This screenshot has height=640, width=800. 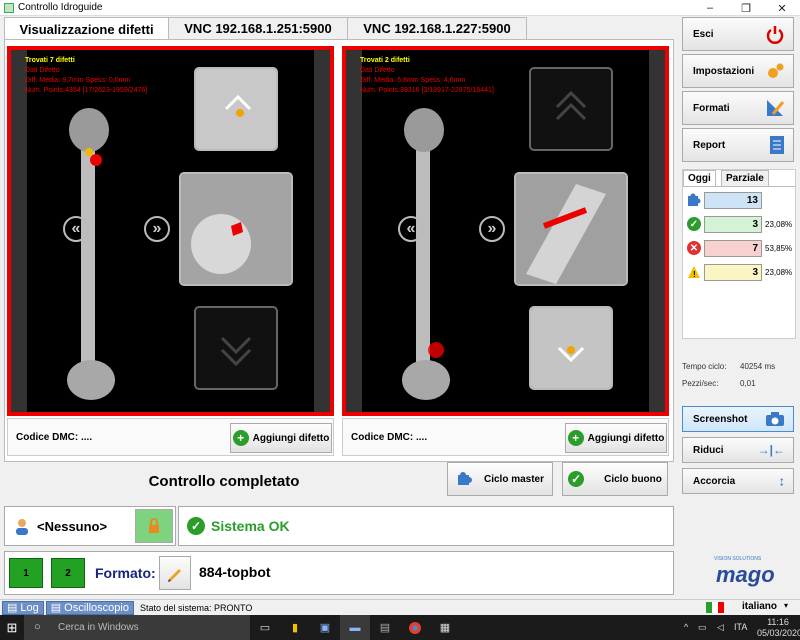 I want to click on login-button, so click(x=154, y=526).